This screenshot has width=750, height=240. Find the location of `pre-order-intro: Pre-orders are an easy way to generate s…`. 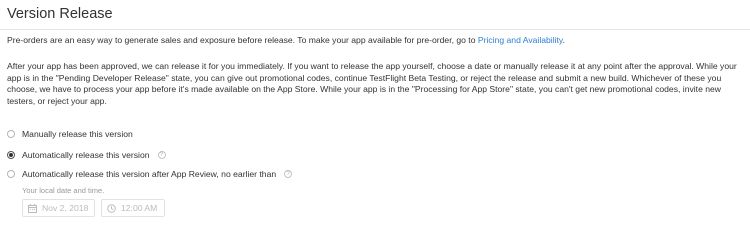

pre-order-intro: Pre-orders are an easy way to generate s… is located at coordinates (375, 41).